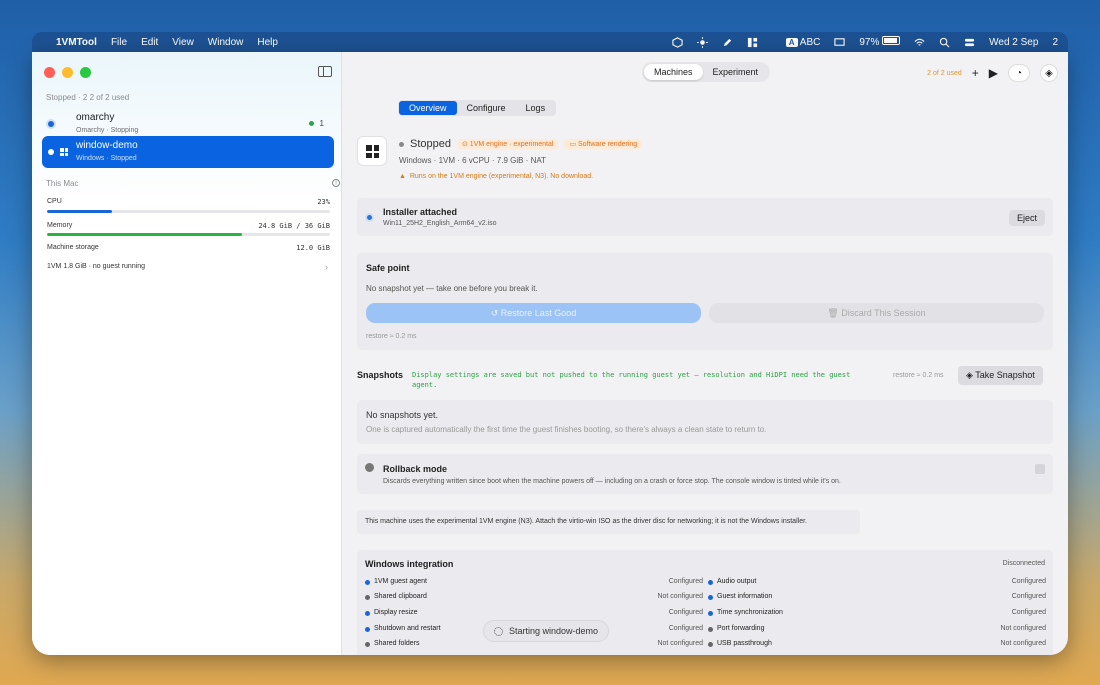 This screenshot has height=685, width=1100. I want to click on minimize-button, so click(67, 72).